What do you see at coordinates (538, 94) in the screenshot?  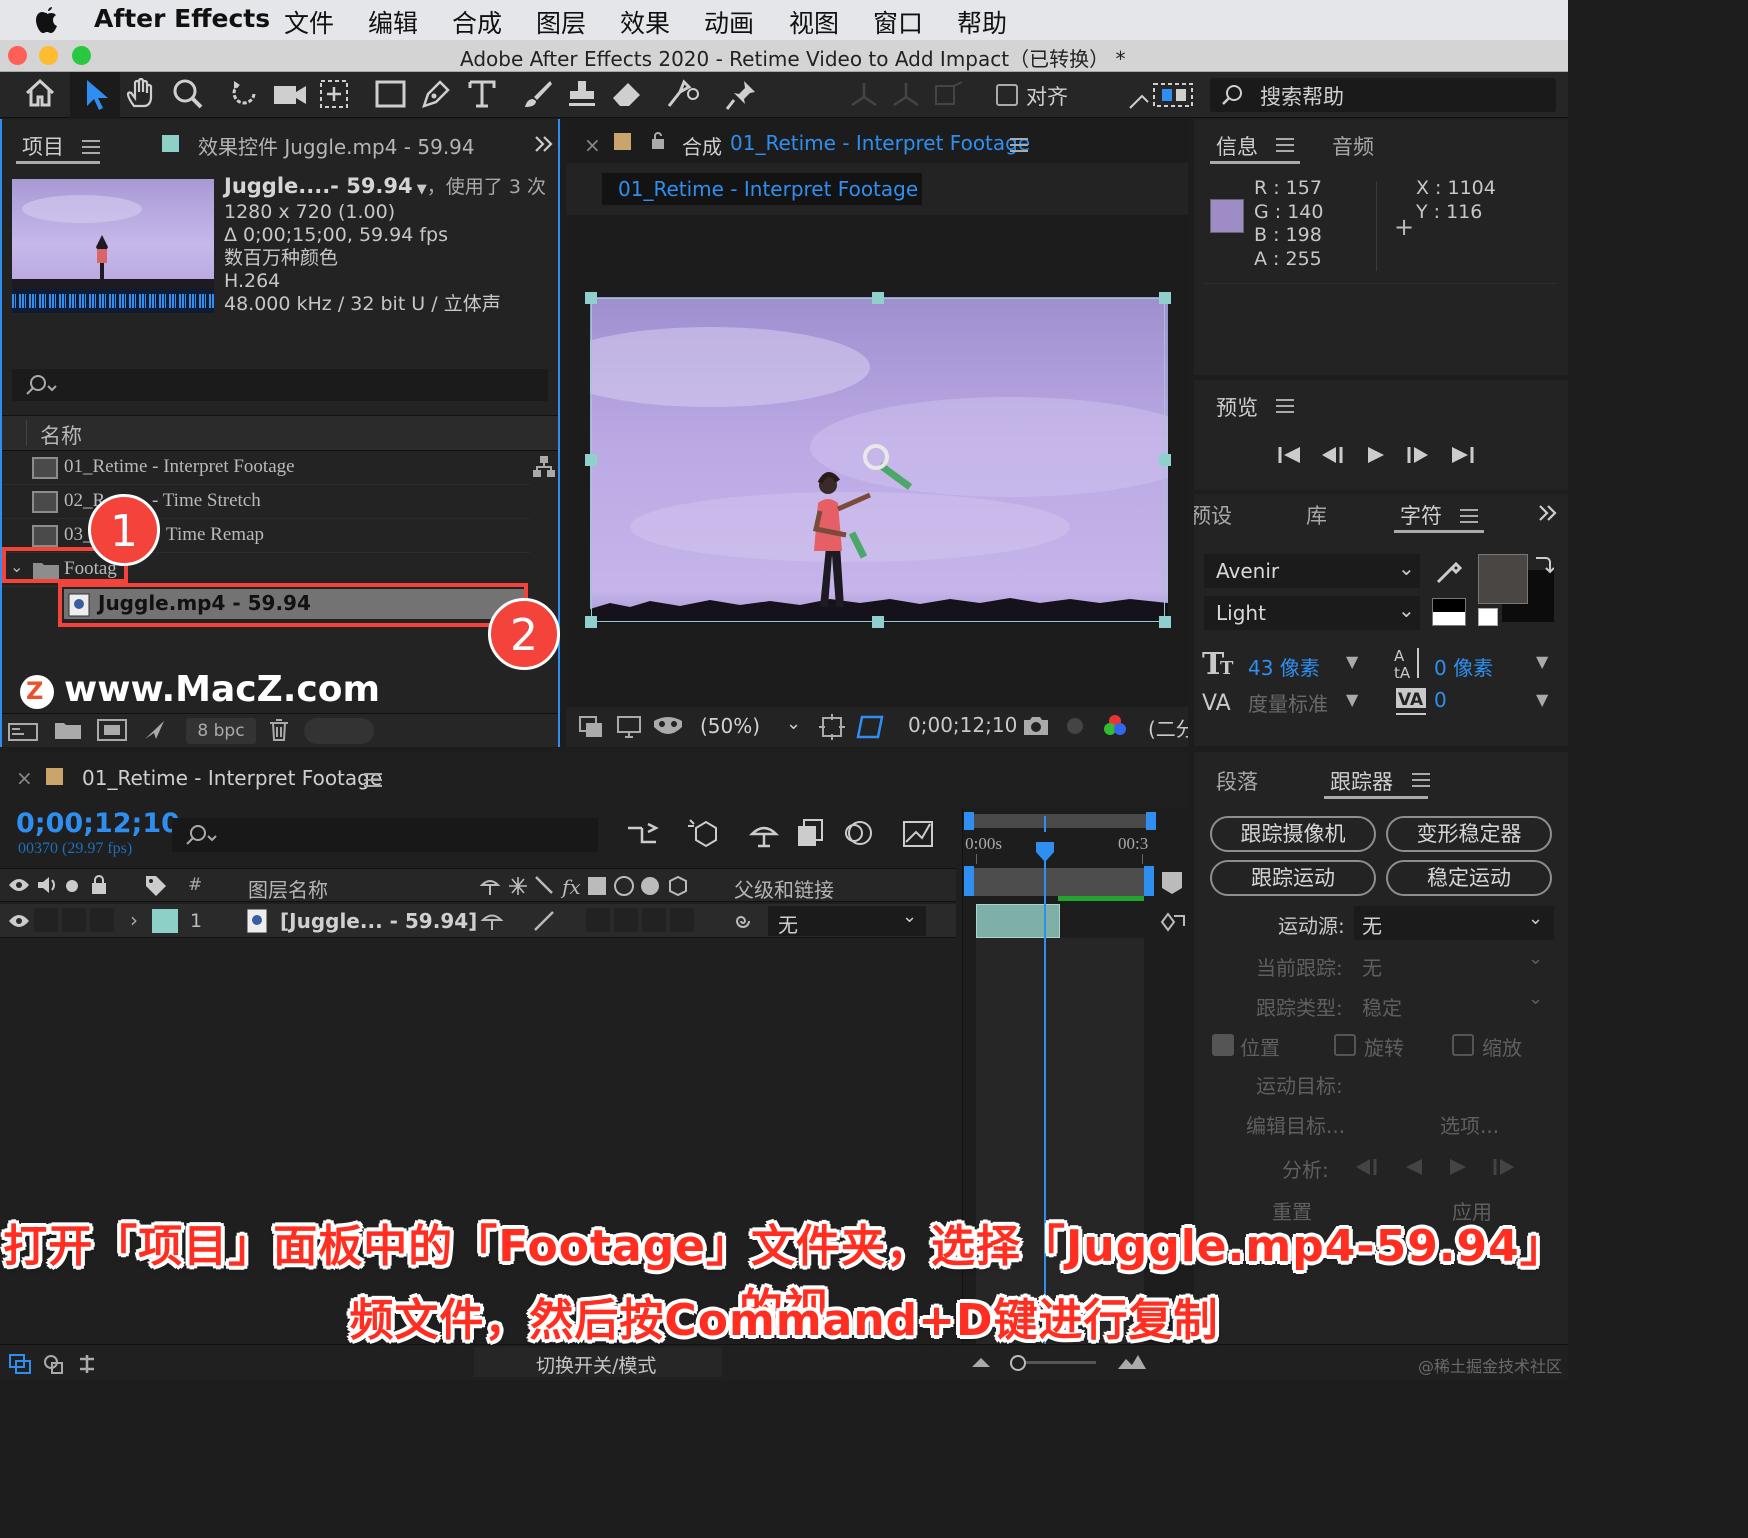 I see `brush-tool-icon` at bounding box center [538, 94].